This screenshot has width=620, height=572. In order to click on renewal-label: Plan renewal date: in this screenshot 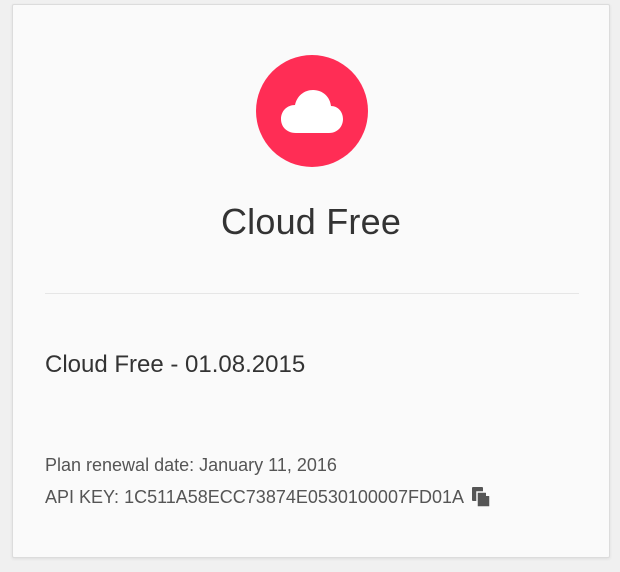, I will do `click(120, 465)`.